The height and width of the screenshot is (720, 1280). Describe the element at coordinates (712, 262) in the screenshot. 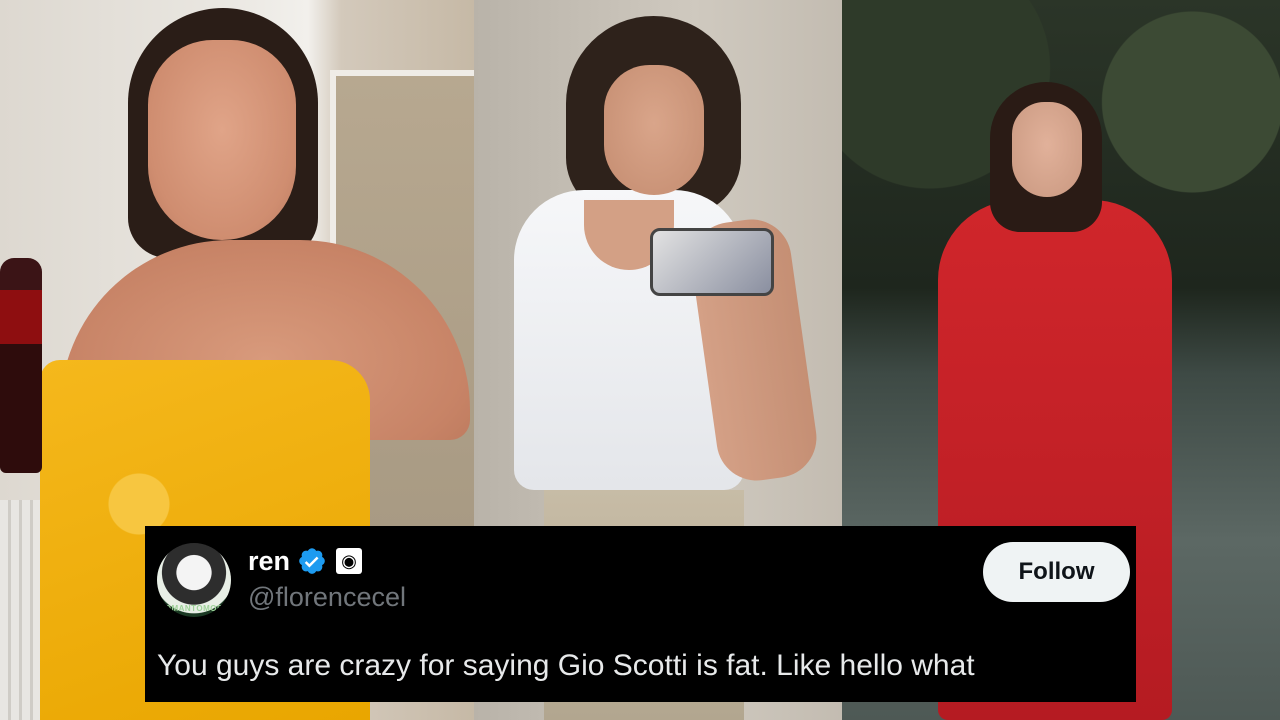

I see `phone` at that location.